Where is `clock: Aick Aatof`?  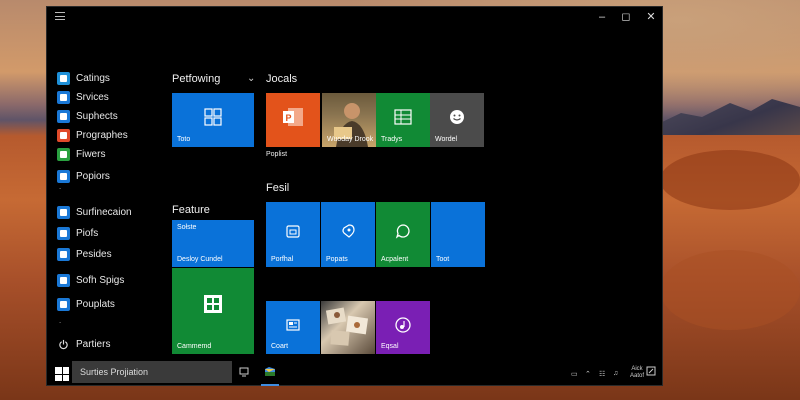 clock: Aick Aatof is located at coordinates (637, 373).